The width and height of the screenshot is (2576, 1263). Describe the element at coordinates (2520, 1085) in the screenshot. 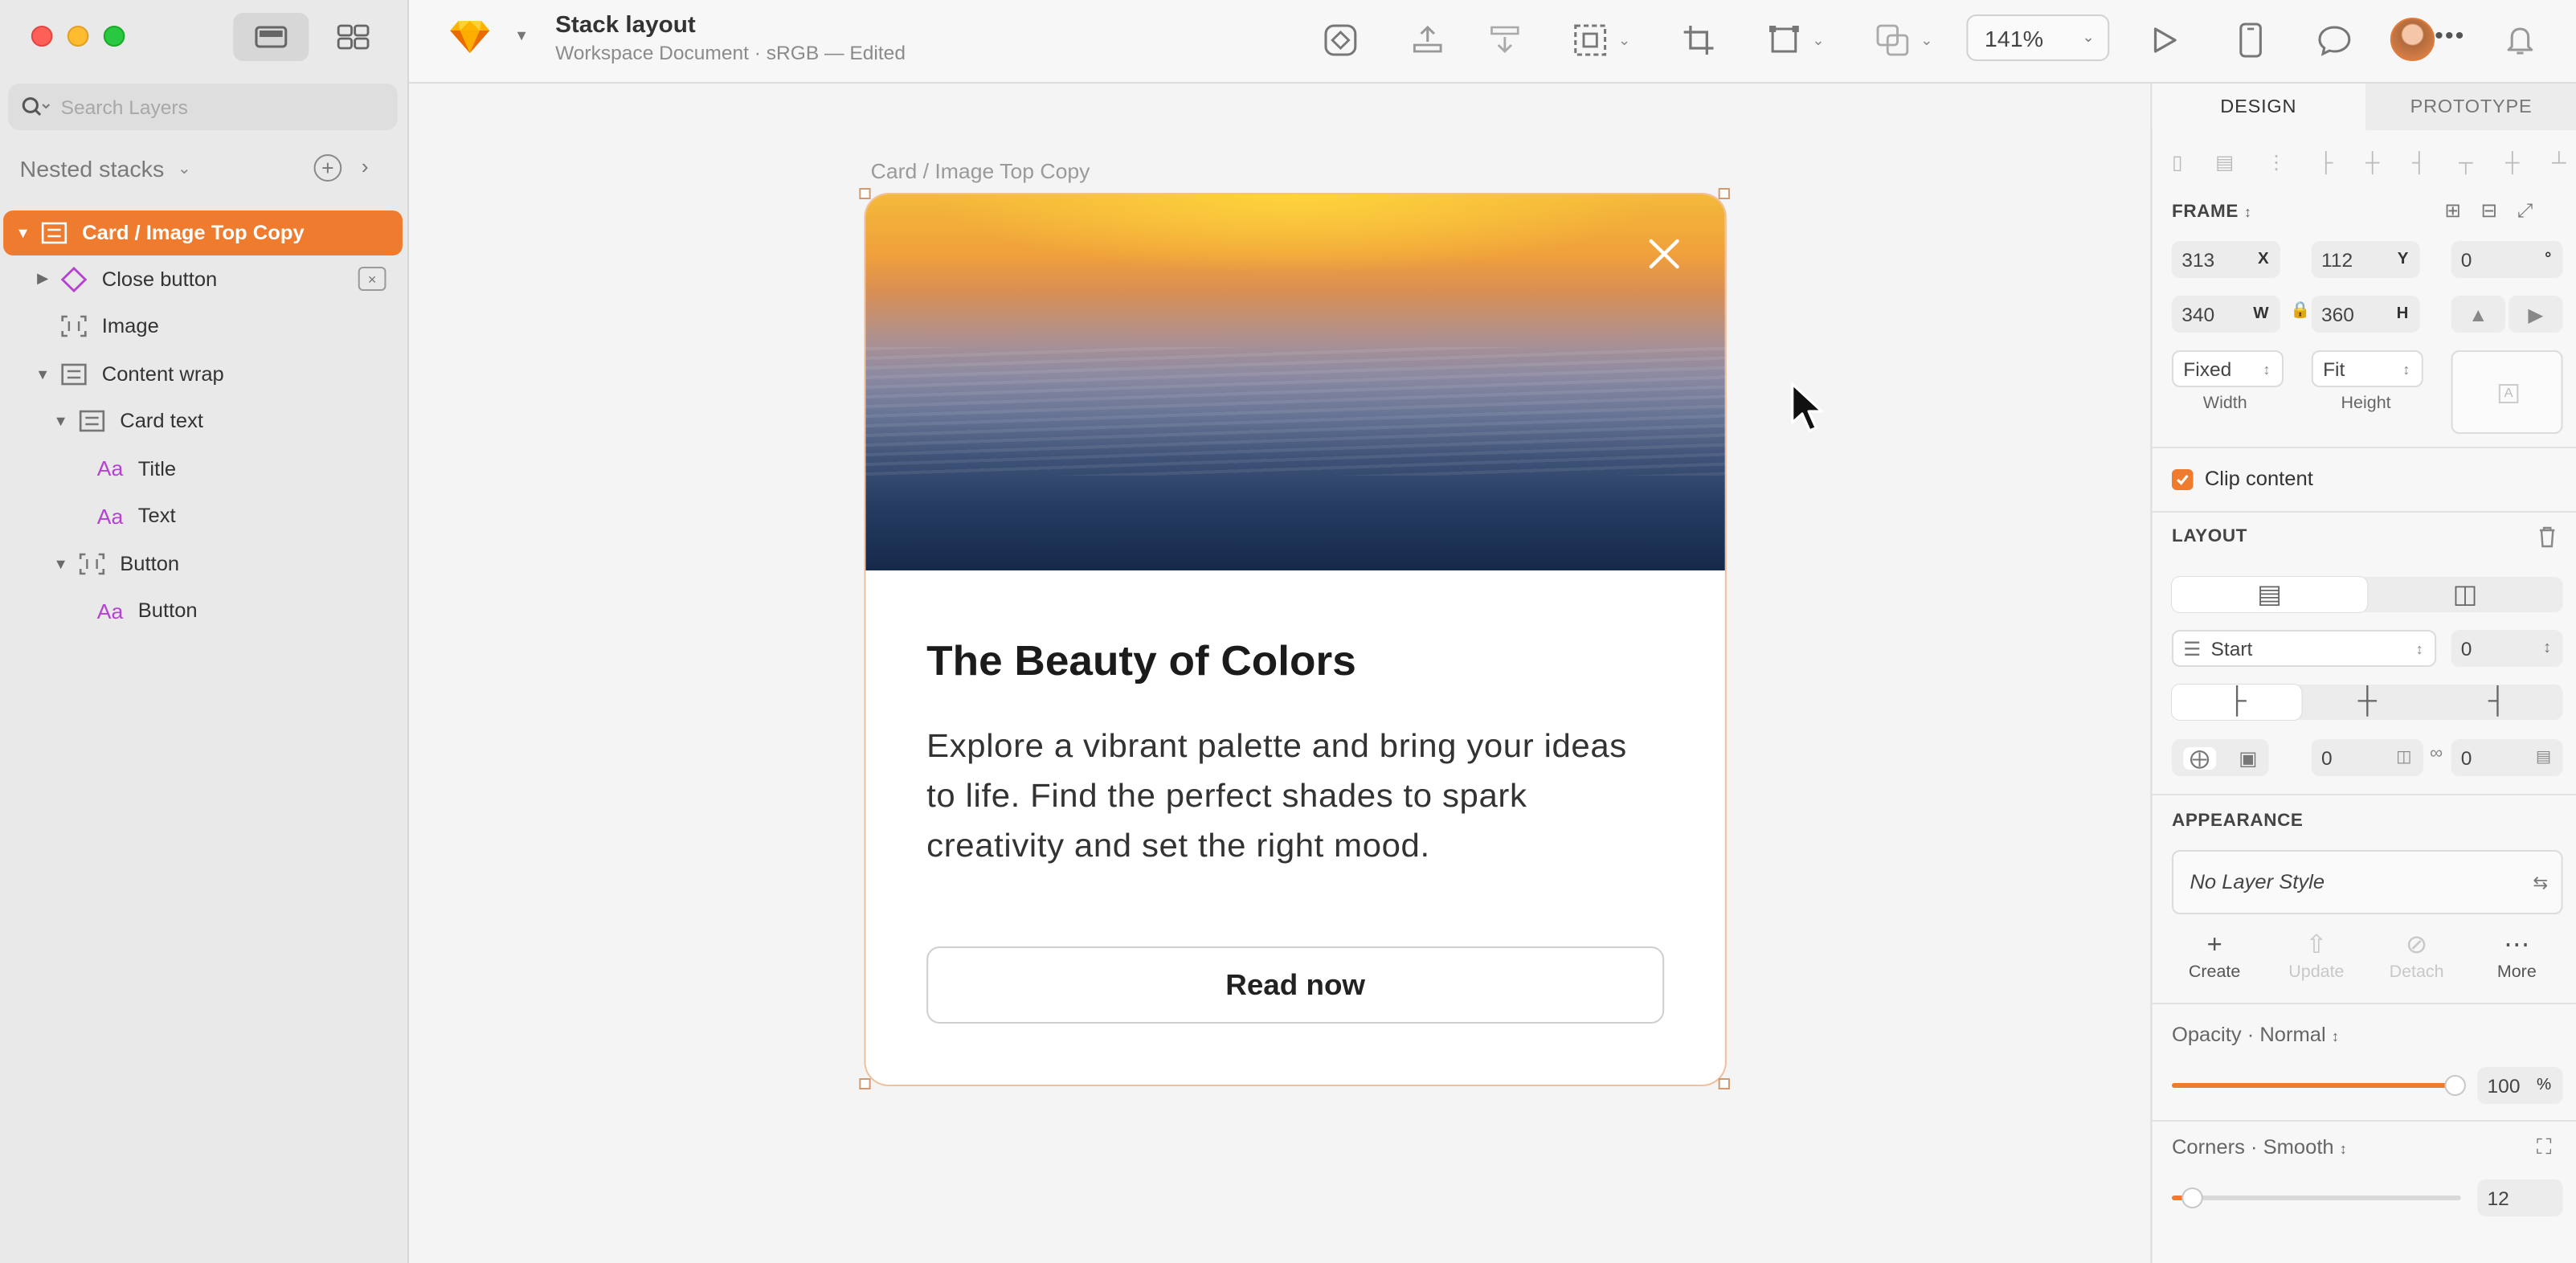

I see `opacity-field: 100%` at that location.